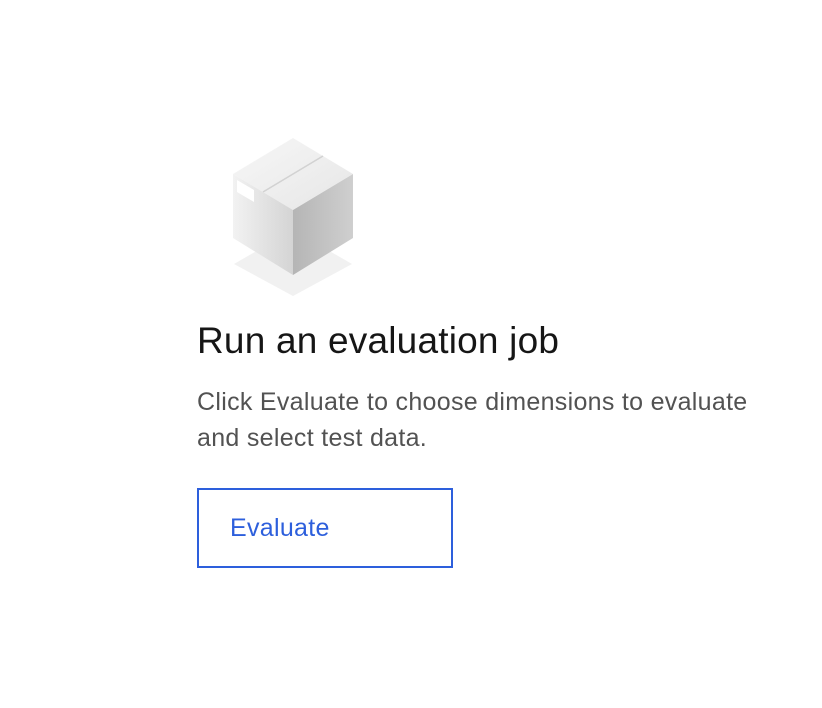 The height and width of the screenshot is (708, 822). I want to click on empty-state-title: Run an evaluation job, so click(378, 340).